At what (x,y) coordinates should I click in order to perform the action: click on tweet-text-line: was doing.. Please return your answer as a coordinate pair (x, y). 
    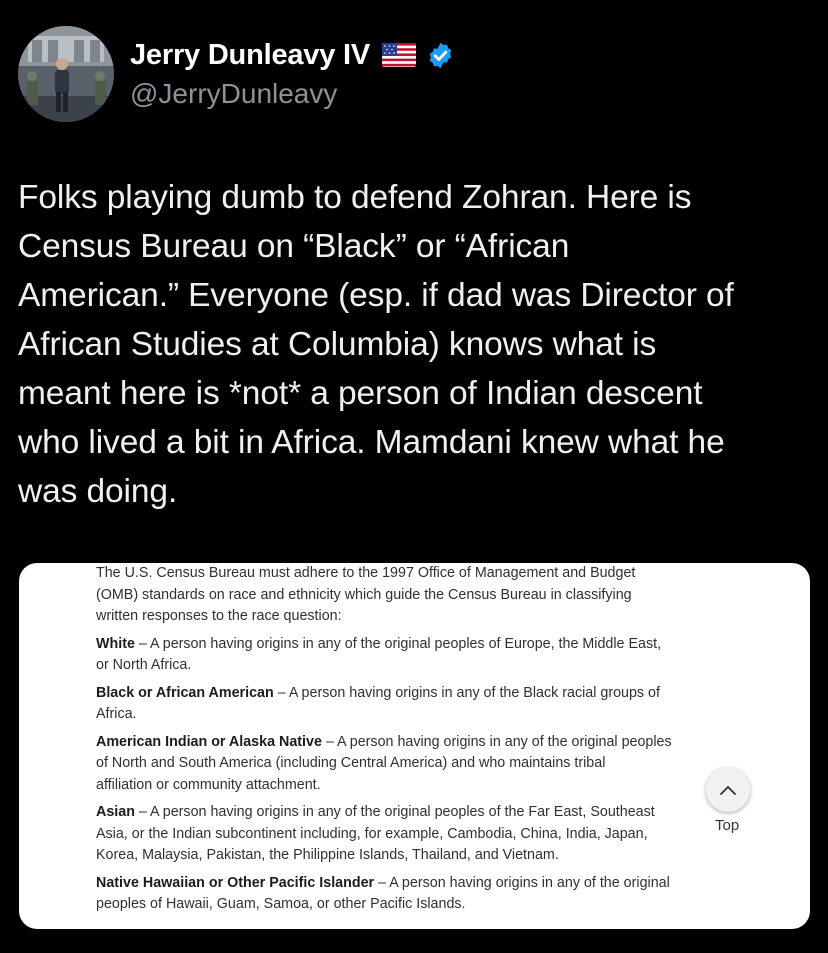
    Looking at the image, I should click on (98, 491).